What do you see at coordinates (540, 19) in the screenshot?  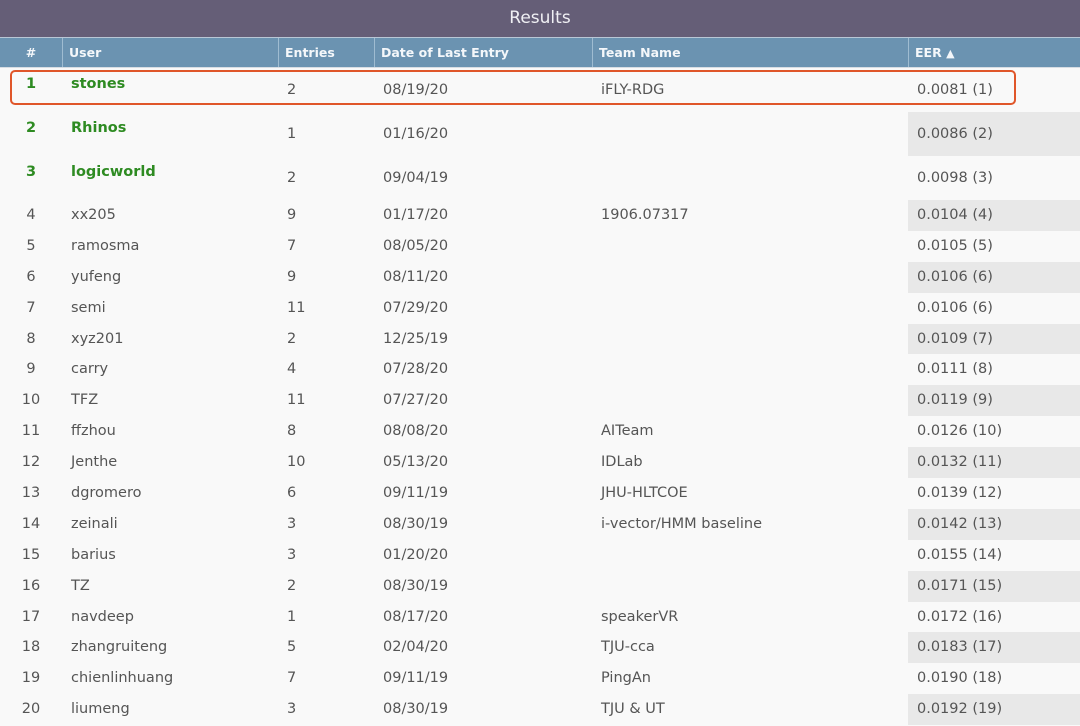 I see `results-title: Results` at bounding box center [540, 19].